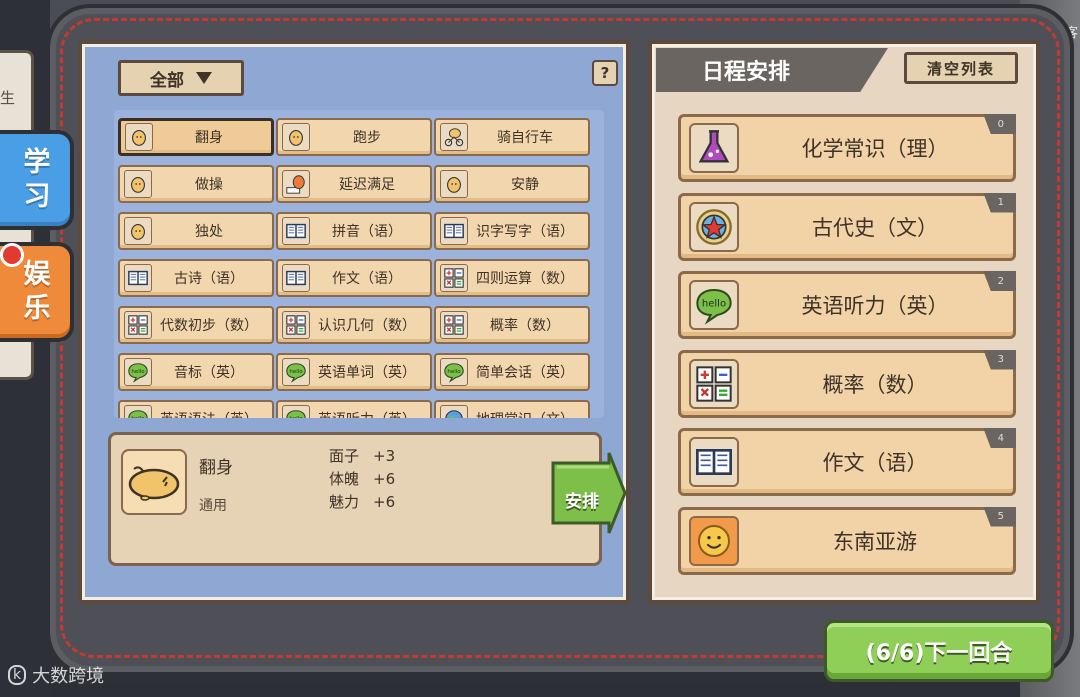 The image size is (1080, 697). I want to click on activity-item-label: 代数初步（数）, so click(209, 326).